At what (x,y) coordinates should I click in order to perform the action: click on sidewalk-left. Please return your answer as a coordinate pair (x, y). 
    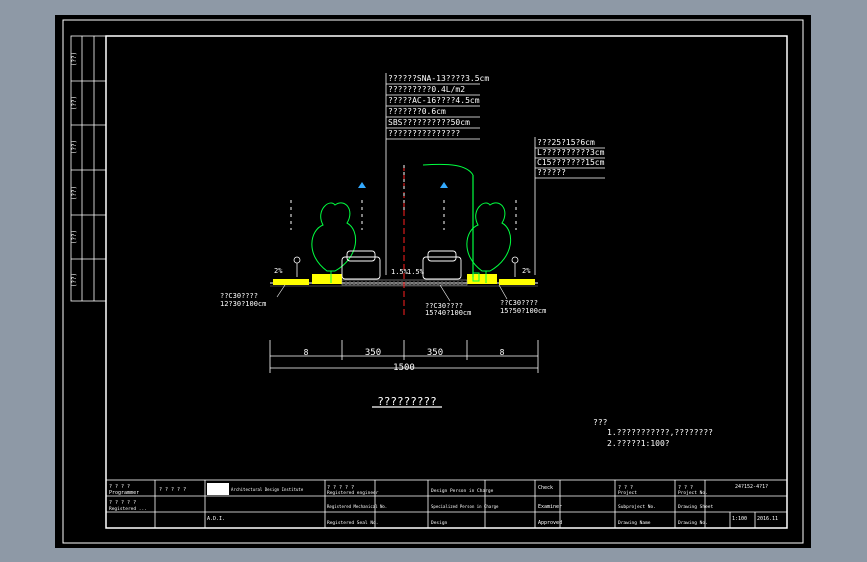
    Looking at the image, I should click on (291, 282).